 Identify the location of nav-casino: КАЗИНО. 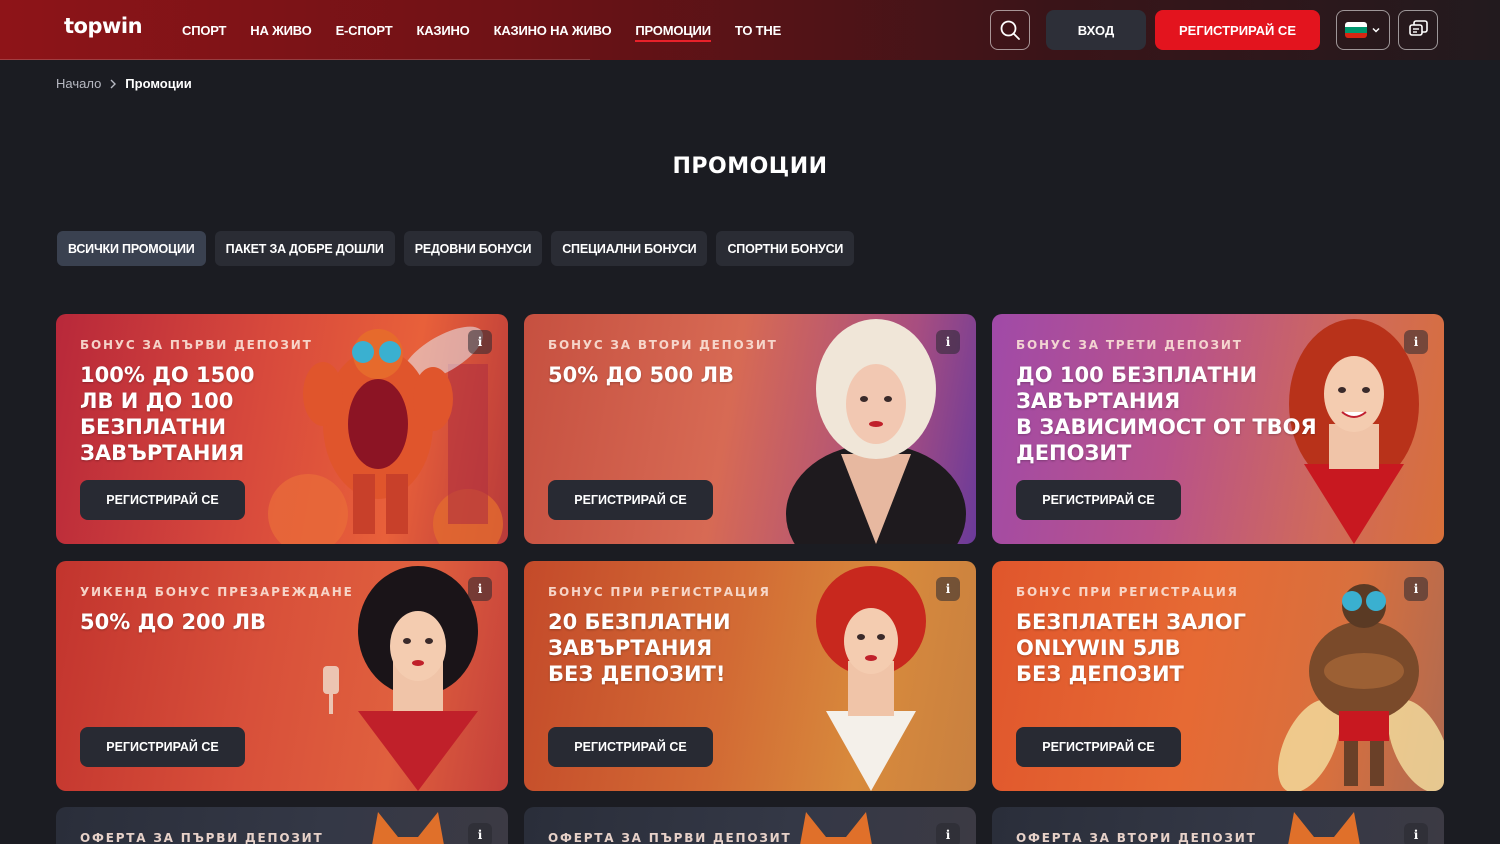
(442, 30).